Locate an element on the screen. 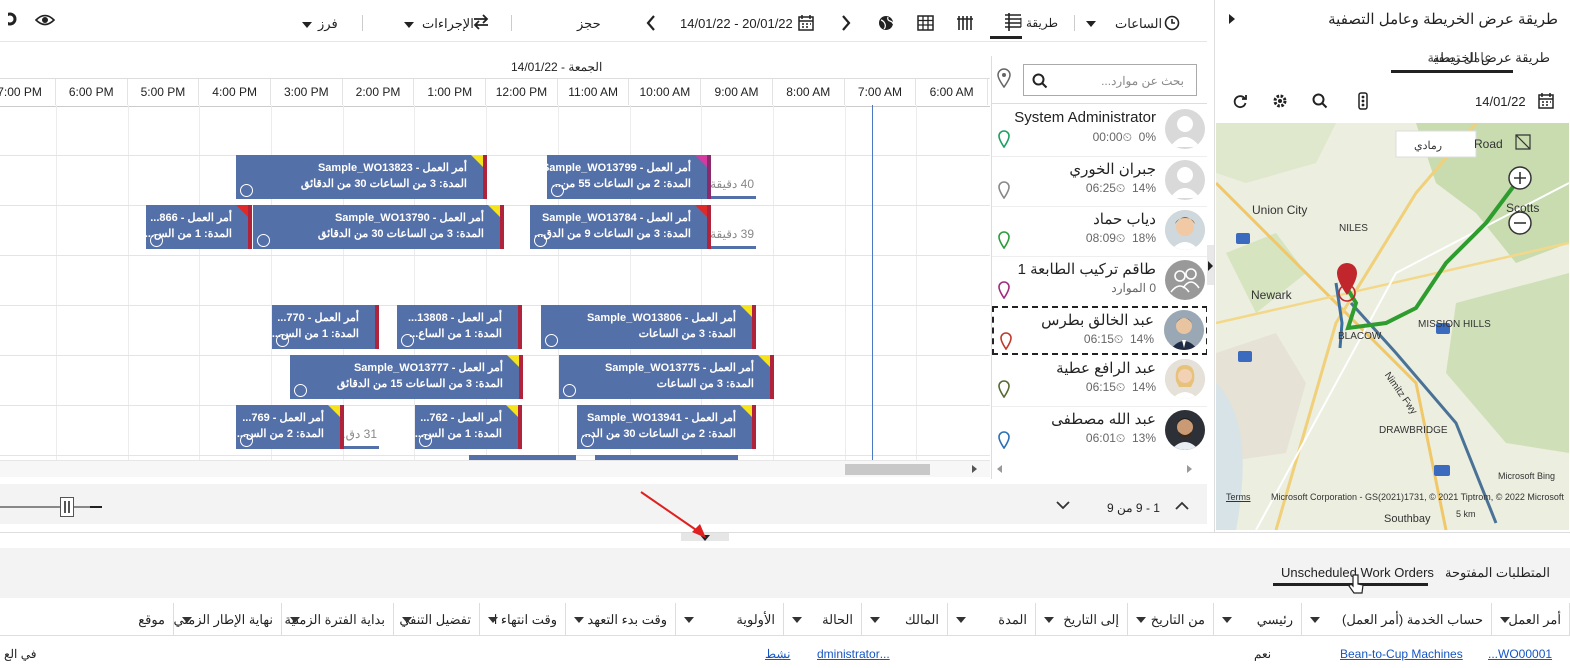 The width and height of the screenshot is (1570, 668). terms-link: Terms is located at coordinates (1238, 497).